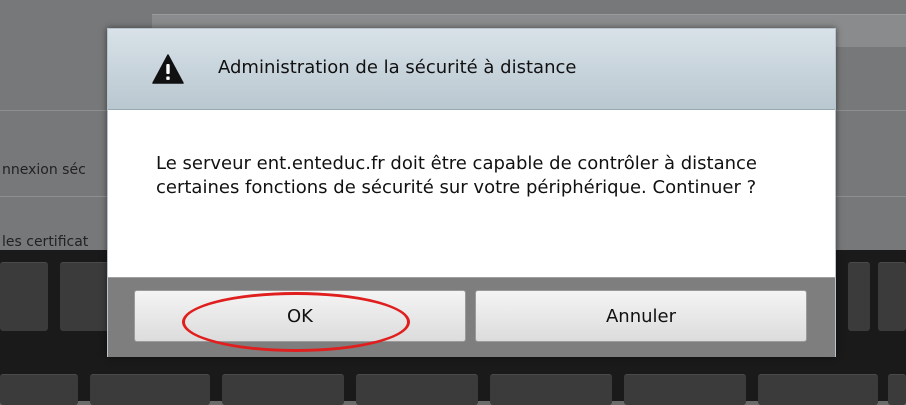 The height and width of the screenshot is (405, 906). What do you see at coordinates (397, 67) in the screenshot?
I see `dialog-title: Administration de la sécurité à distance` at bounding box center [397, 67].